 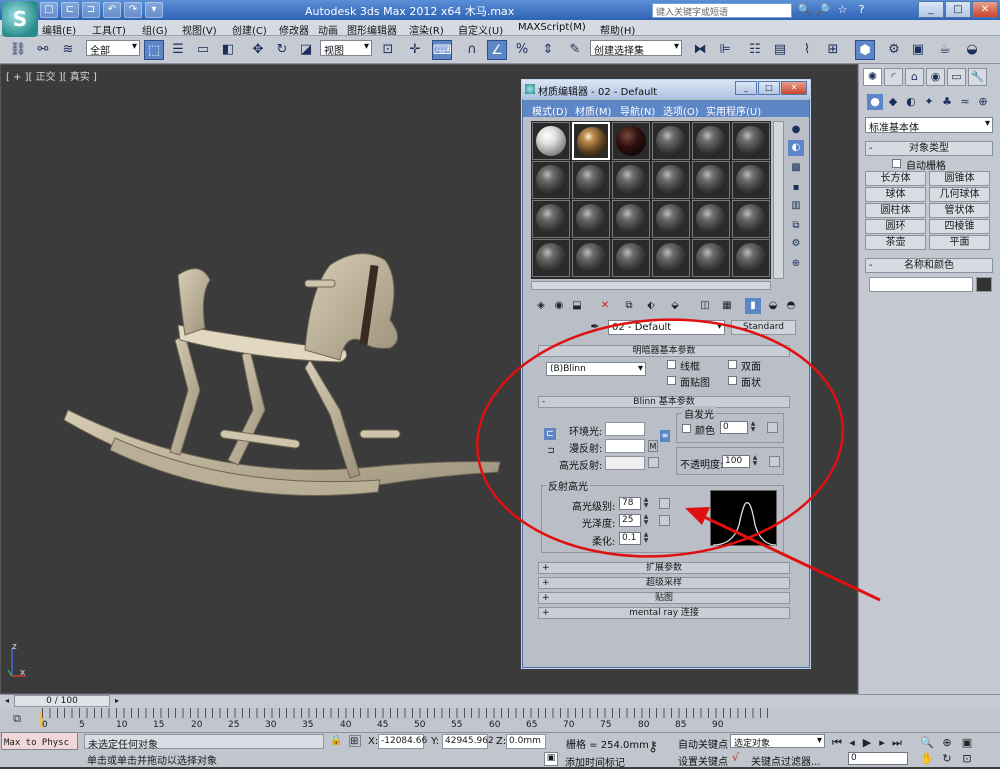 I want to click on me-close-button: ✕, so click(x=794, y=88).